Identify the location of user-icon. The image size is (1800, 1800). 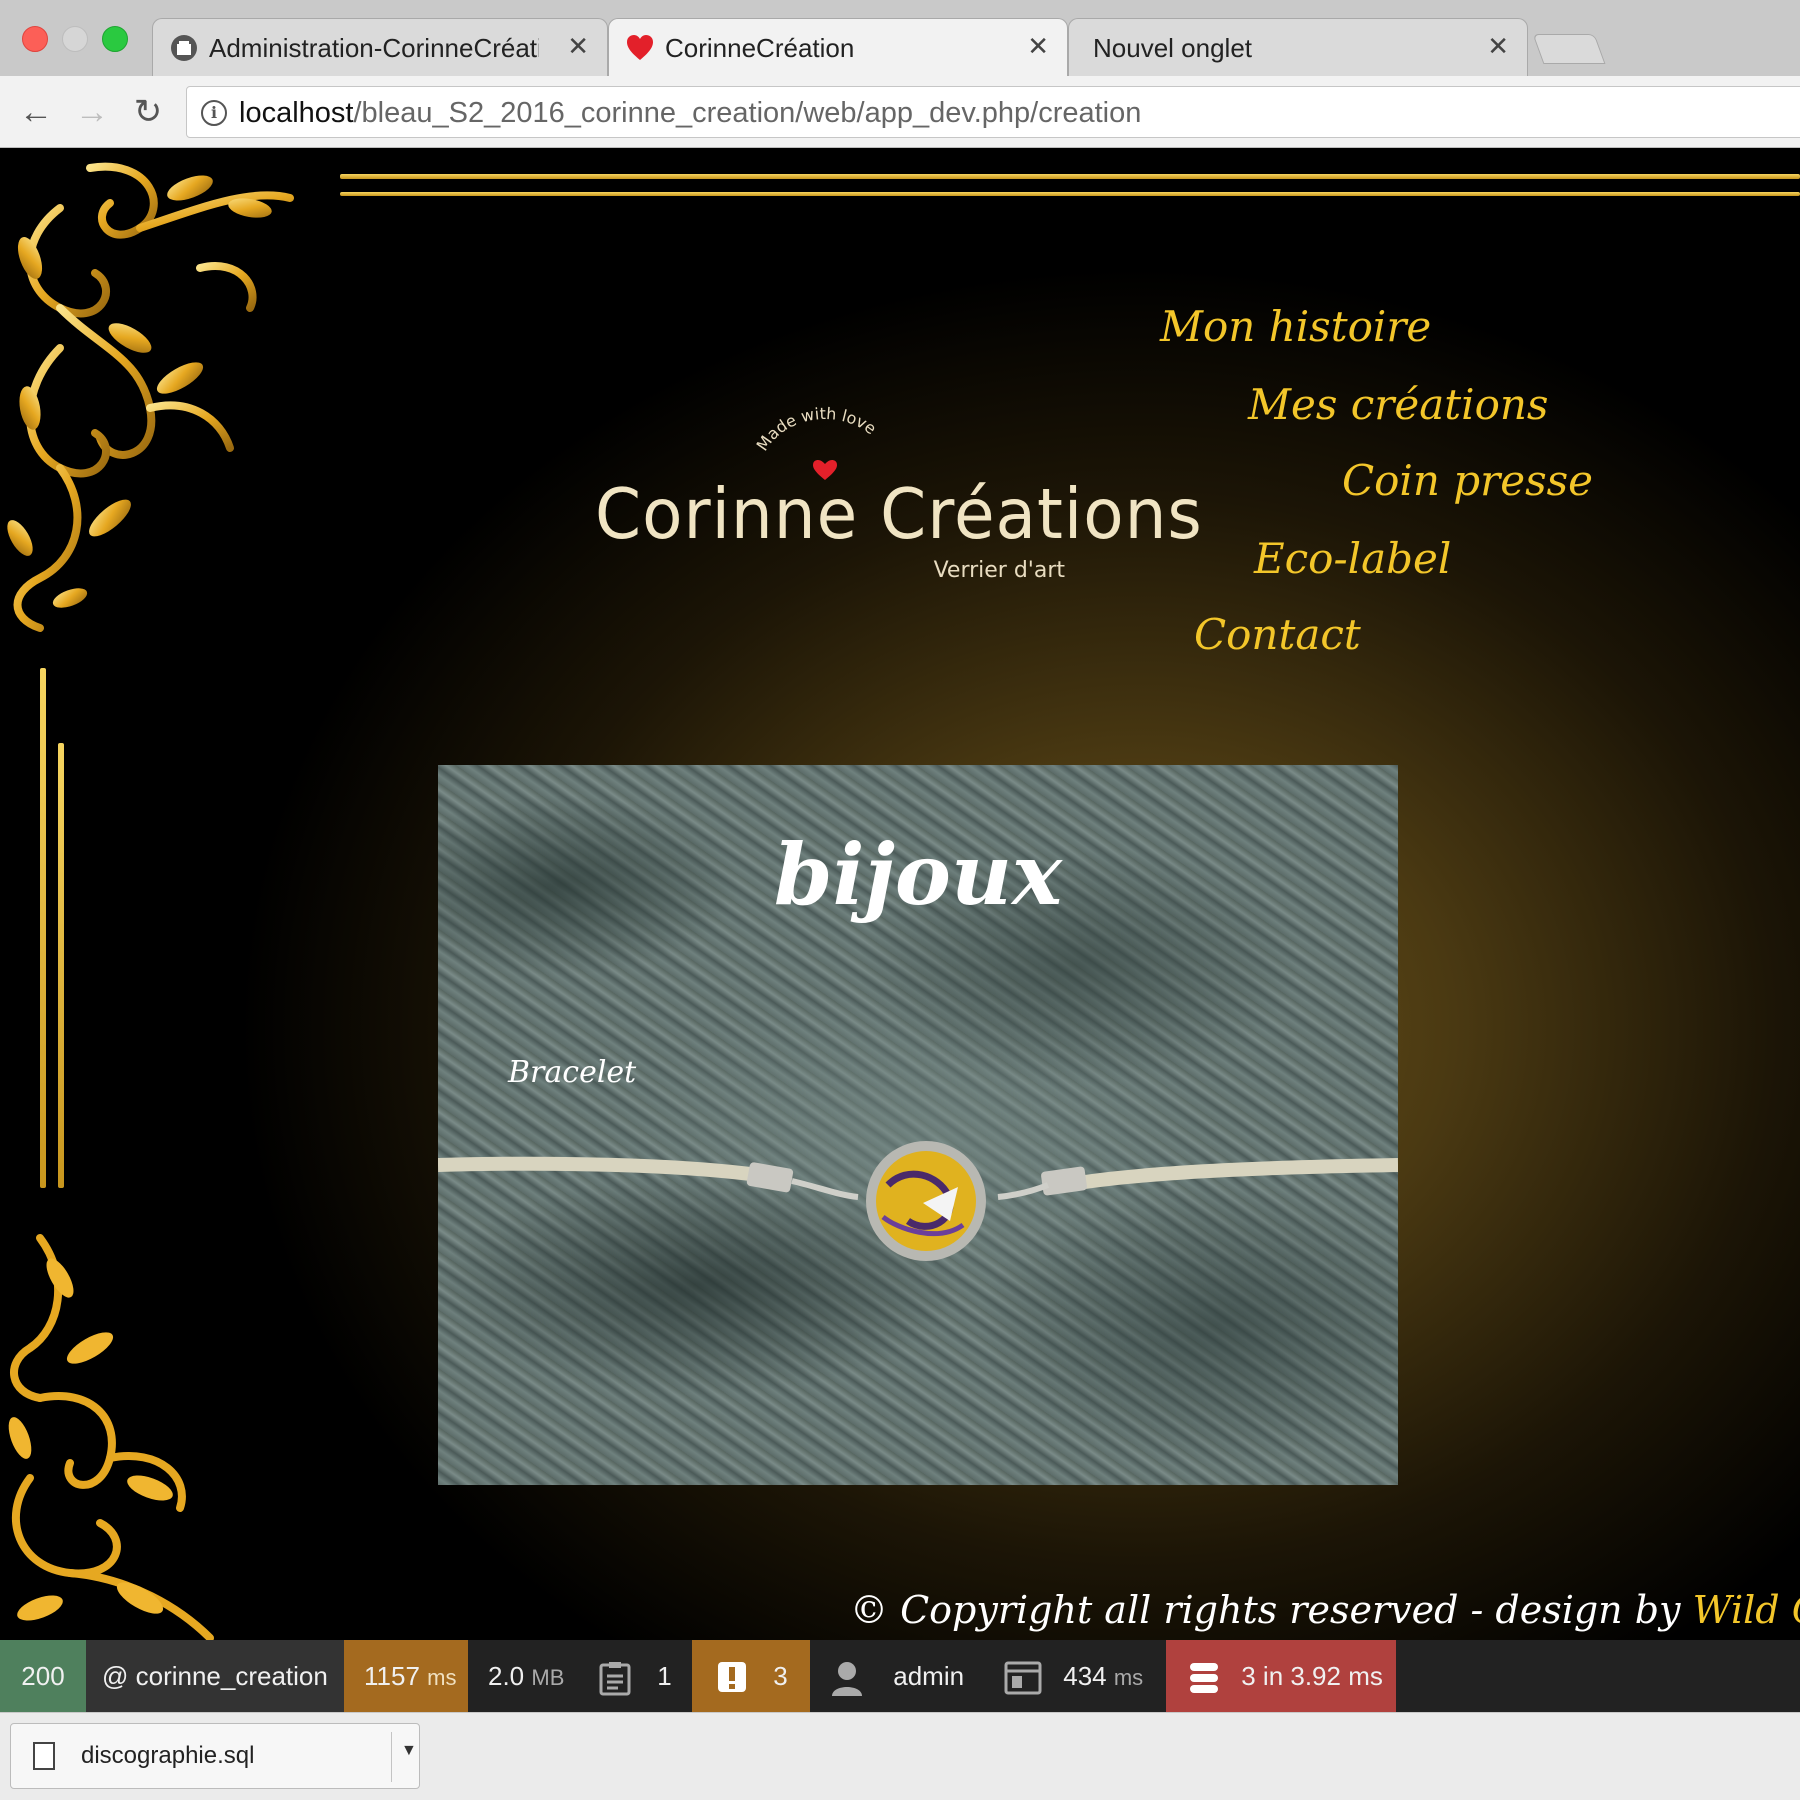
(847, 1679).